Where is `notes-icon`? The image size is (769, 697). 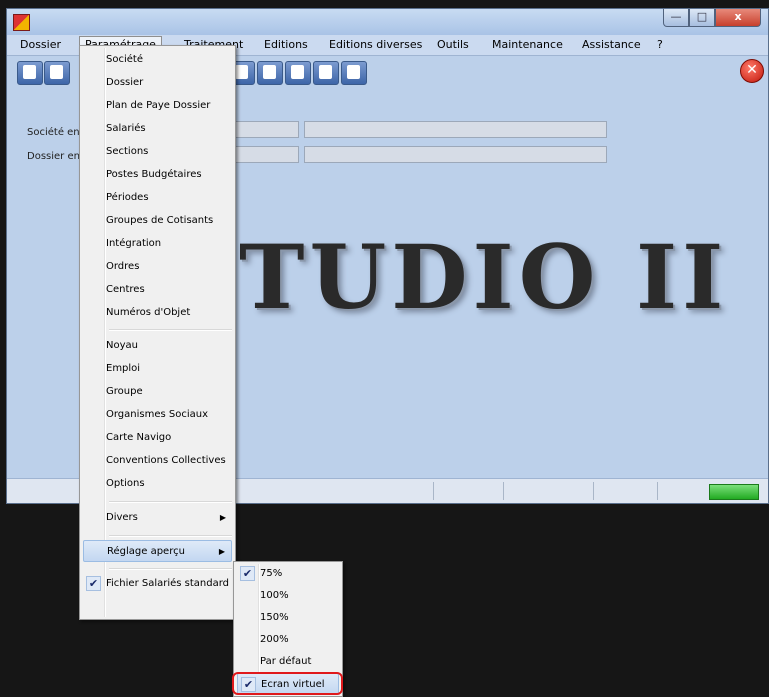 notes-icon is located at coordinates (241, 72).